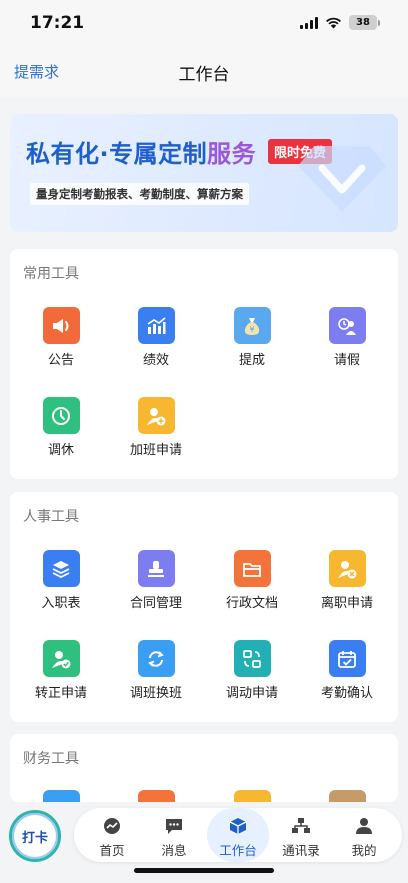 This screenshot has height=883, width=408. Describe the element at coordinates (155, 450) in the screenshot. I see `tool-label: 加班申请` at that location.